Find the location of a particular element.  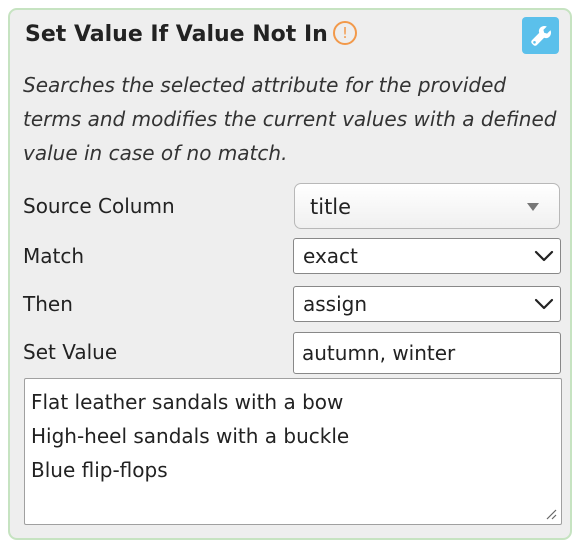

caret-down-icon is located at coordinates (533, 207).